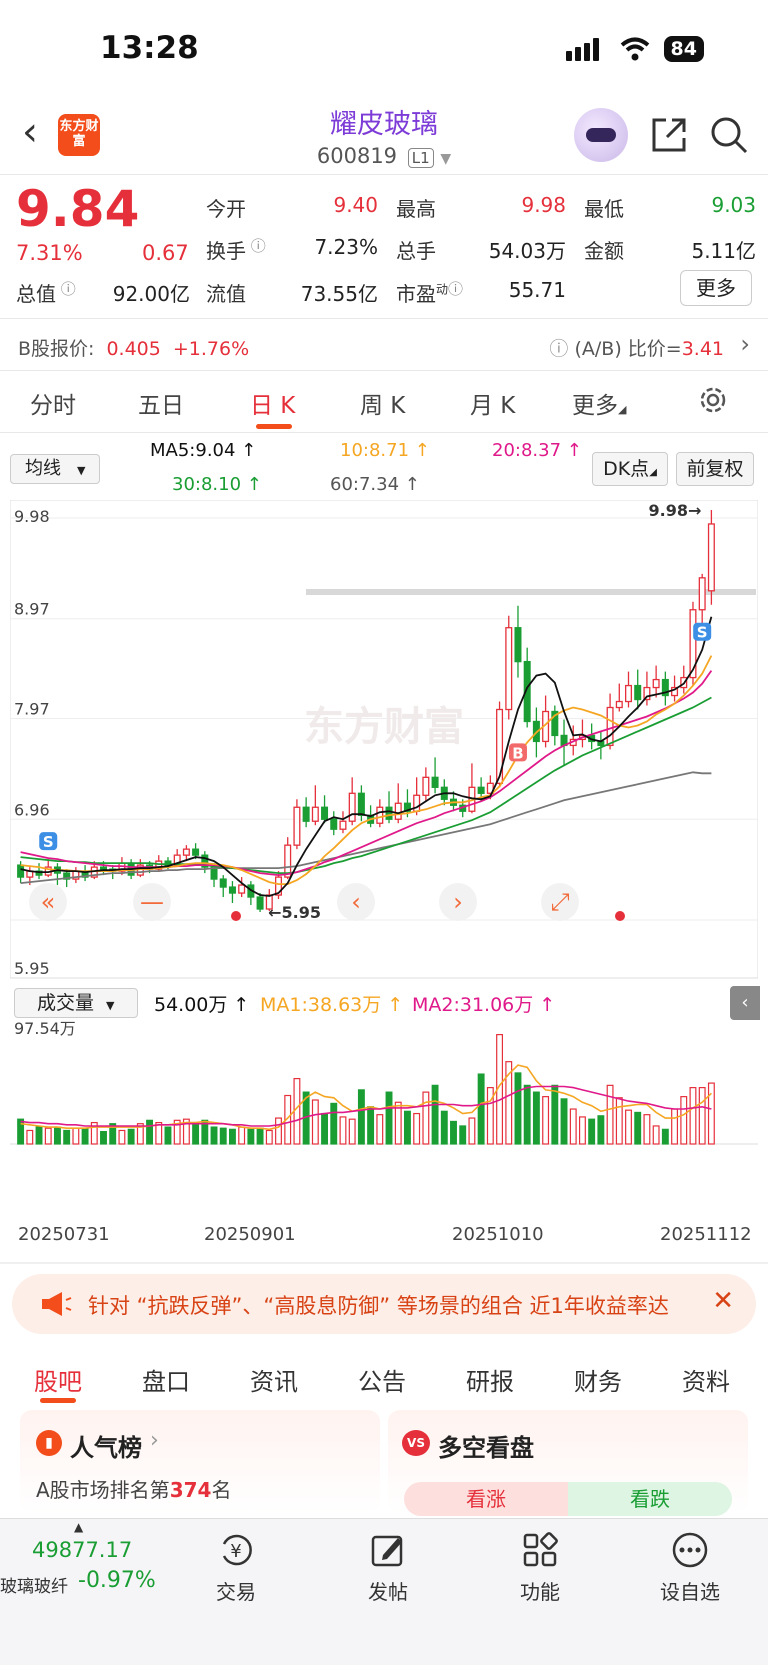  Describe the element at coordinates (492, 403) in the screenshot. I see `tab-monthly-k: 月 K` at that location.